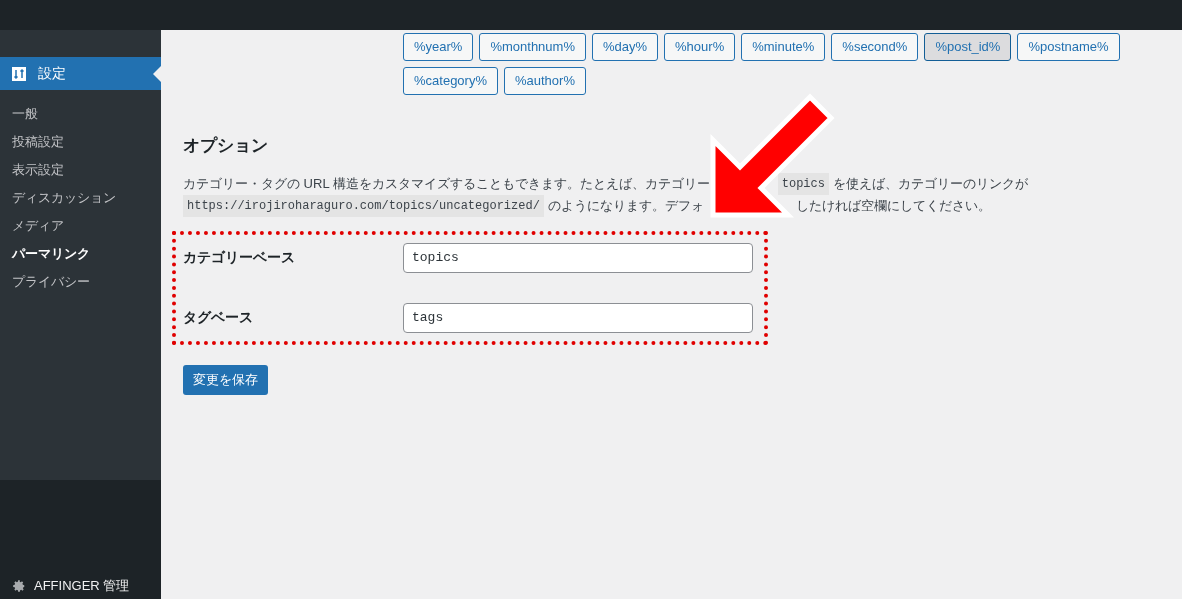  I want to click on settings-sliders-icon, so click(19, 73).